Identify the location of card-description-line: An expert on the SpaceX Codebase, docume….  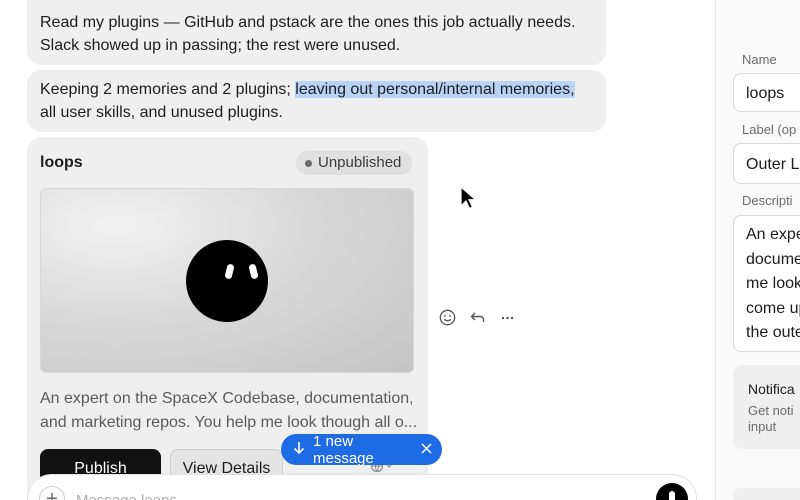
(227, 398).